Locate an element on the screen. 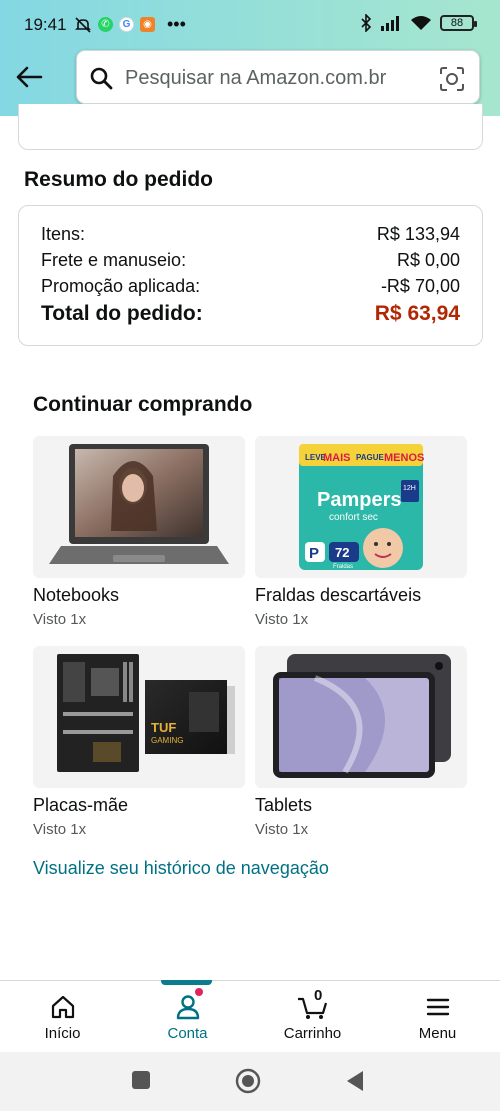 The image size is (500, 1111). status-time: 19:41 is located at coordinates (45, 24).